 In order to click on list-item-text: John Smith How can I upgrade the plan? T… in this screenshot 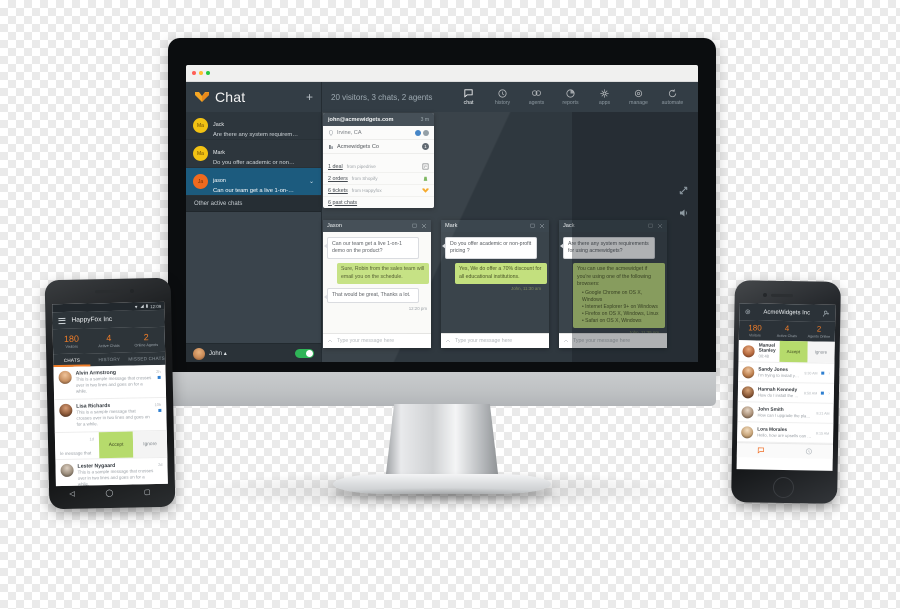, I will do `click(784, 412)`.